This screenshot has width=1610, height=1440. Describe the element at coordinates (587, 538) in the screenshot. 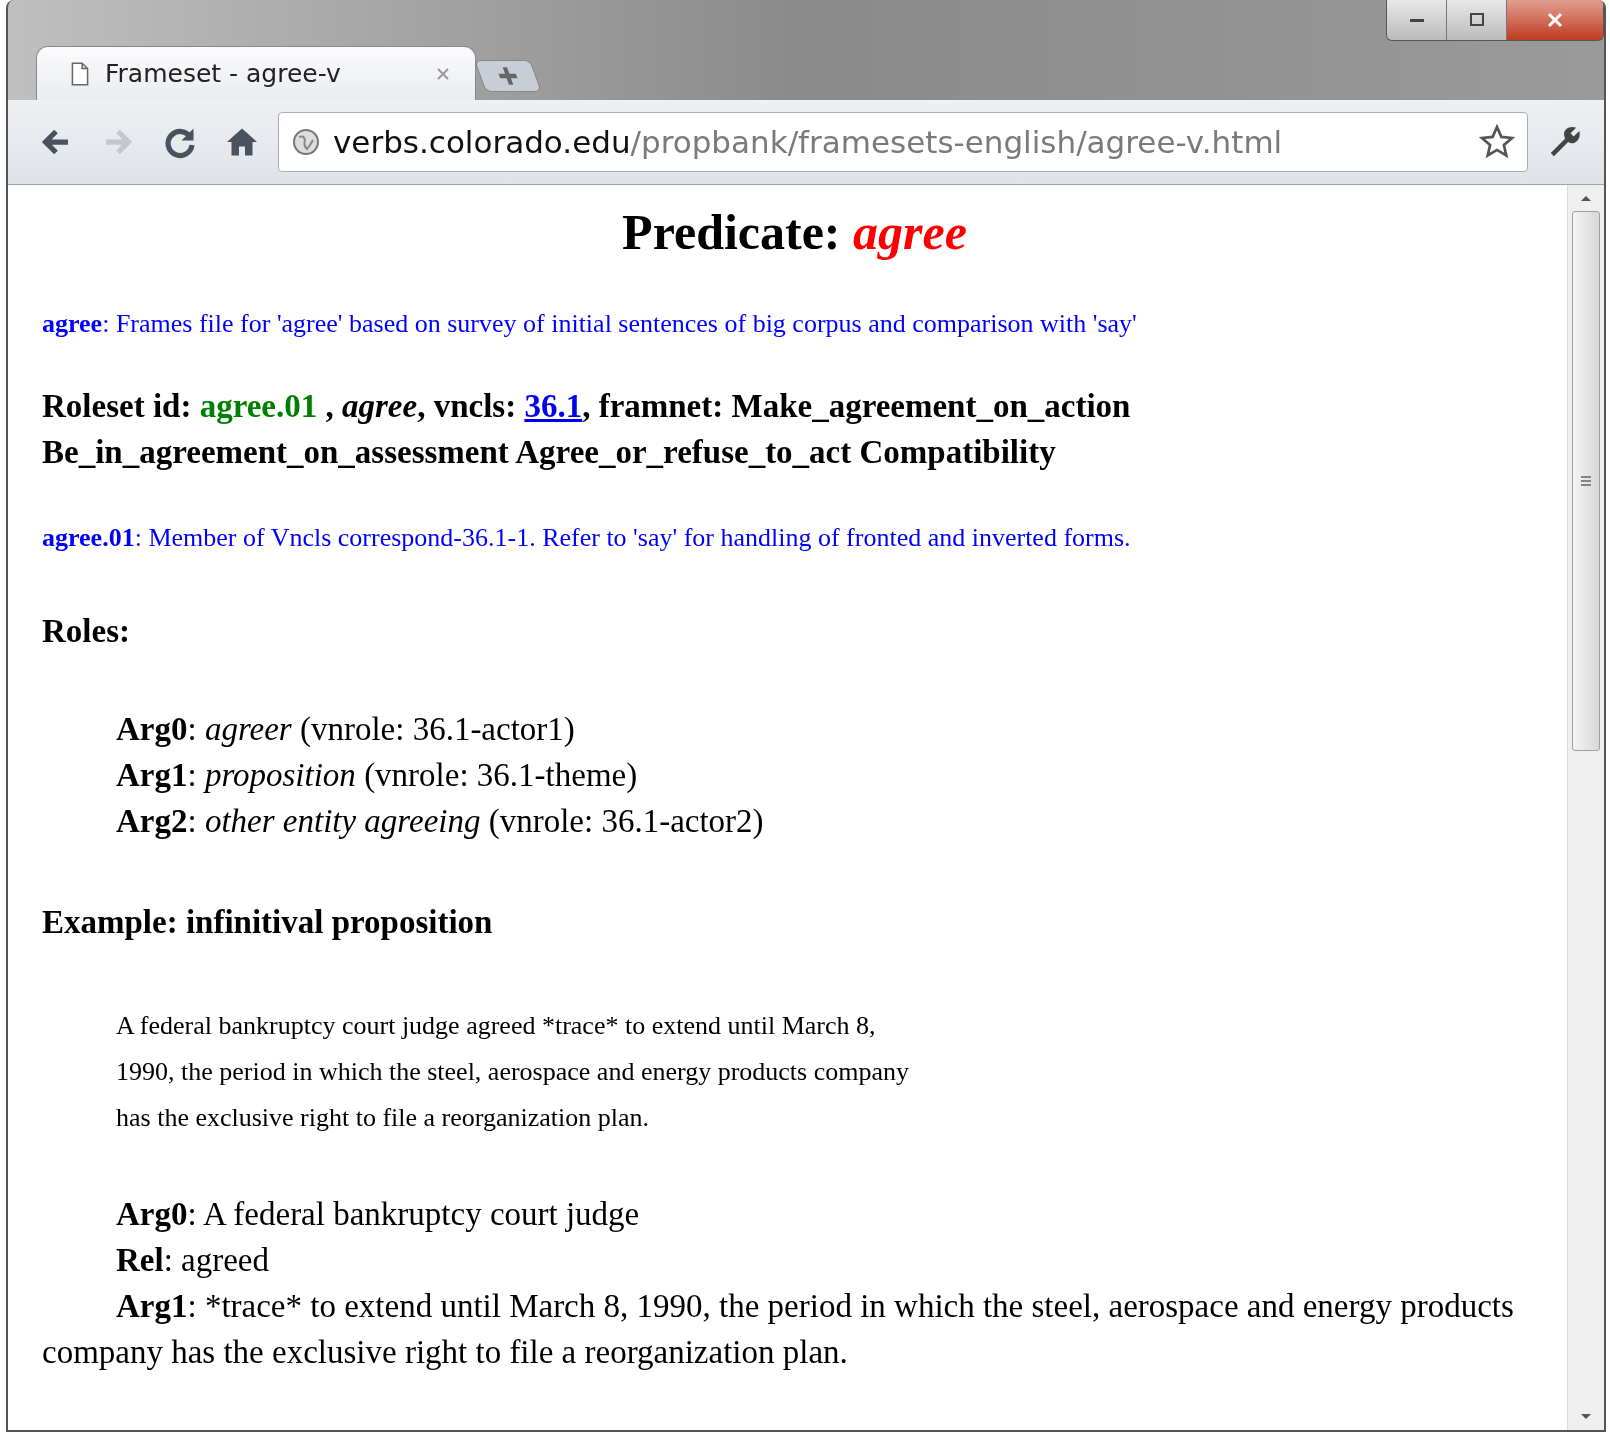

I see `roleset-note: agree.01: Member of Vncls correspond-36.1-1. Refer to 'say' for handling of fronted and inverted forms.` at that location.